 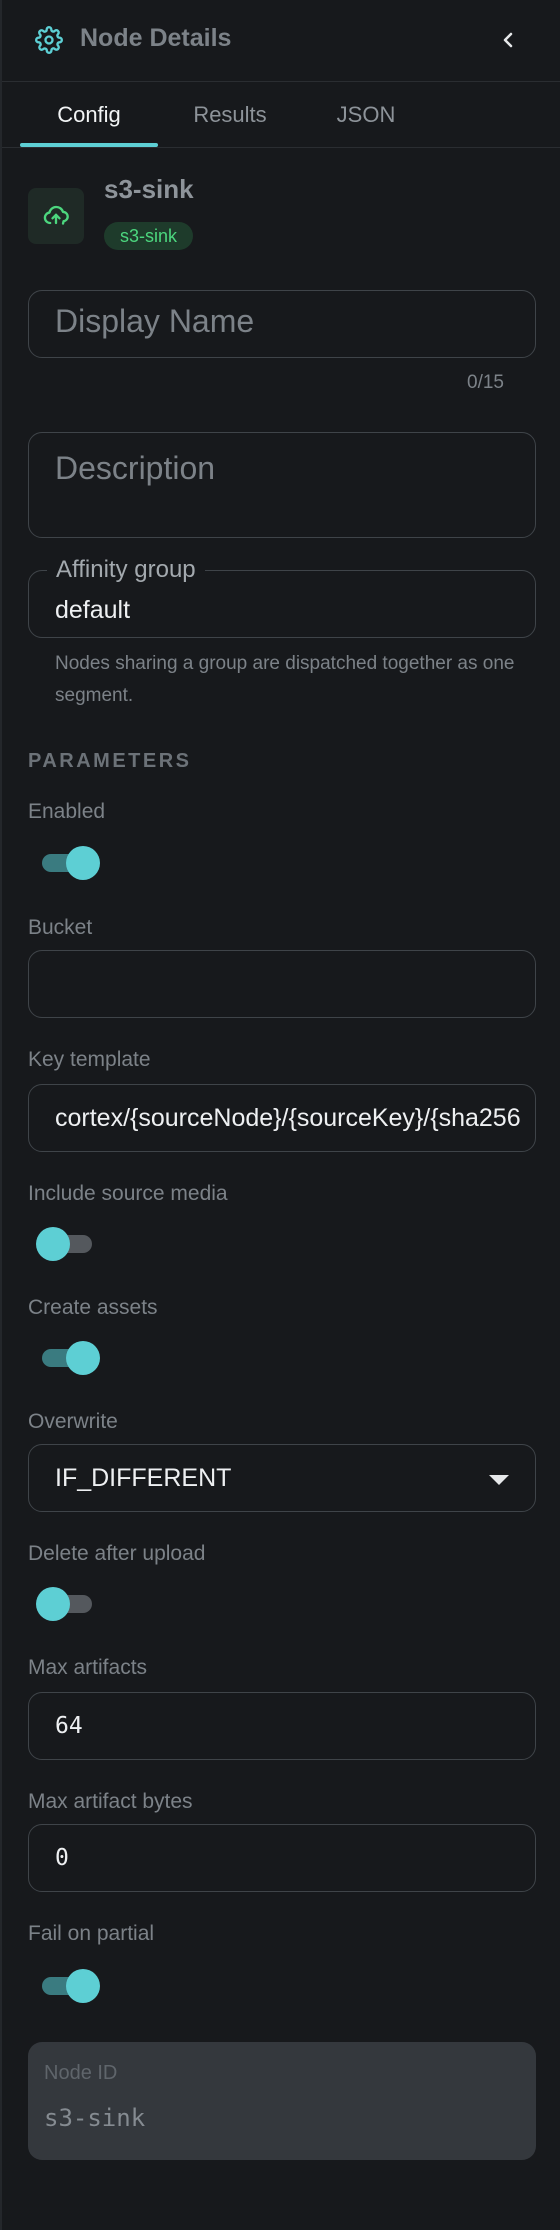 I want to click on create-assets-toggle, so click(x=68, y=1358).